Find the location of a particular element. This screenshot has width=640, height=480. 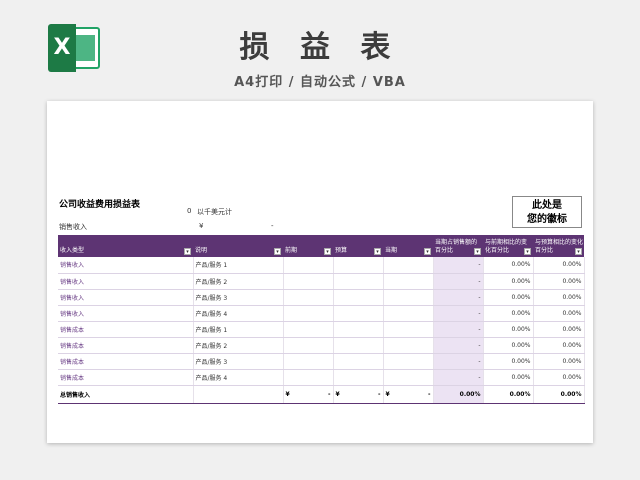

logo-placeholder: 此处是 您的徽标 is located at coordinates (547, 212).